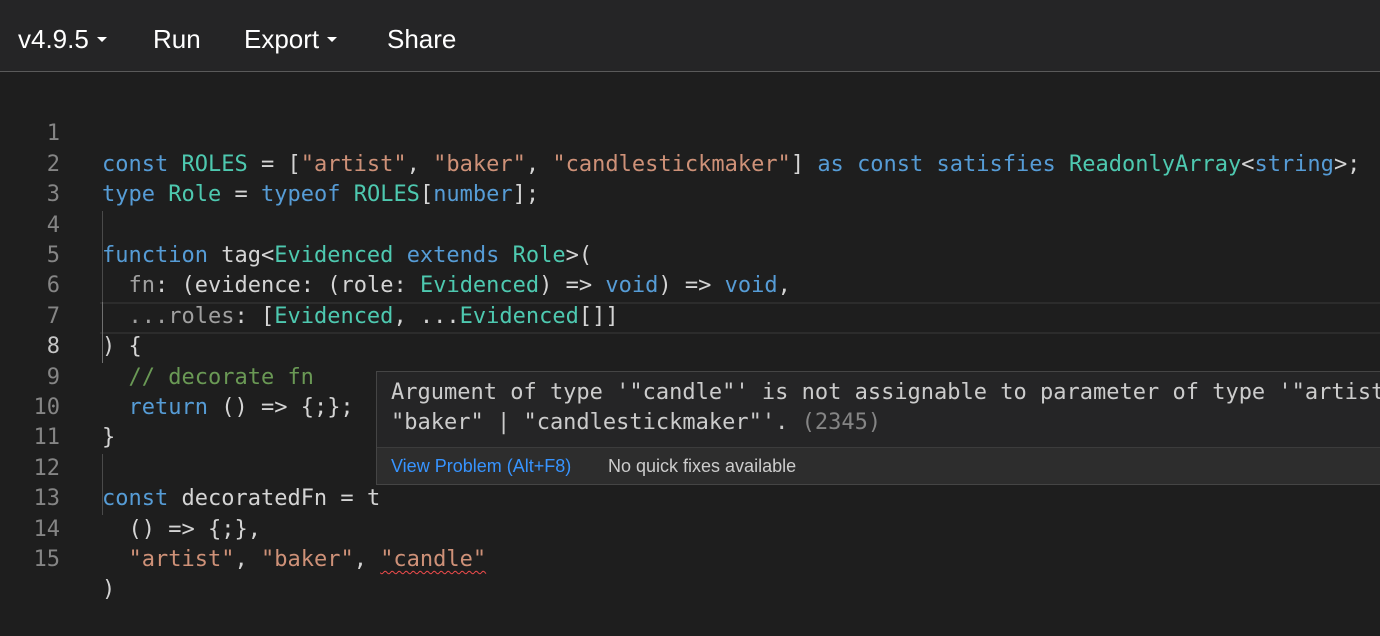 This screenshot has width=1380, height=636. What do you see at coordinates (422, 39) in the screenshot?
I see `share-label: Share` at bounding box center [422, 39].